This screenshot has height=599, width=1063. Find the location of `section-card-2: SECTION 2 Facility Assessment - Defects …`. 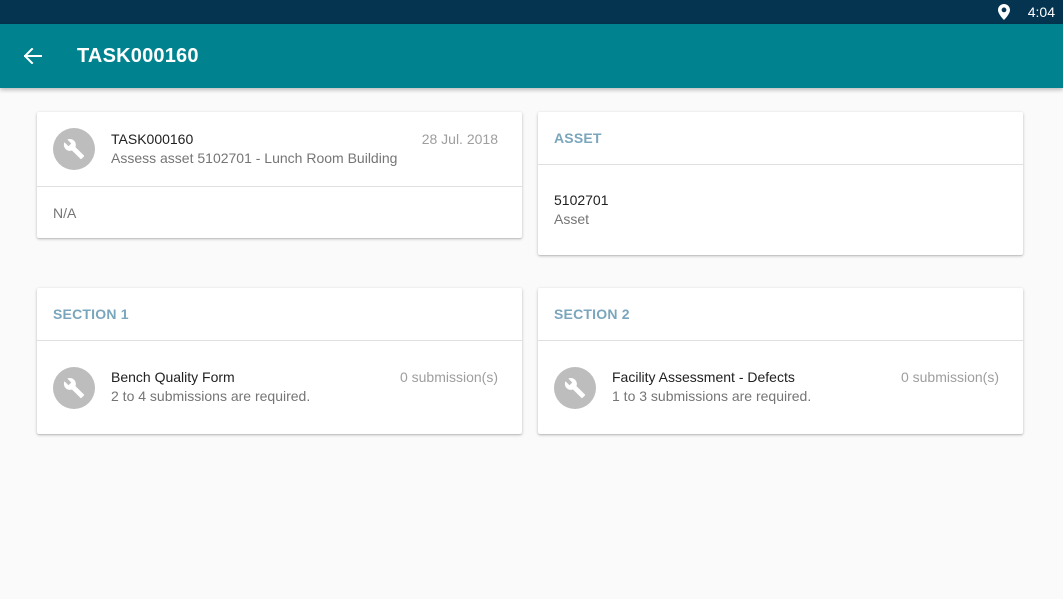

section-card-2: SECTION 2 Facility Assessment - Defects … is located at coordinates (780, 361).